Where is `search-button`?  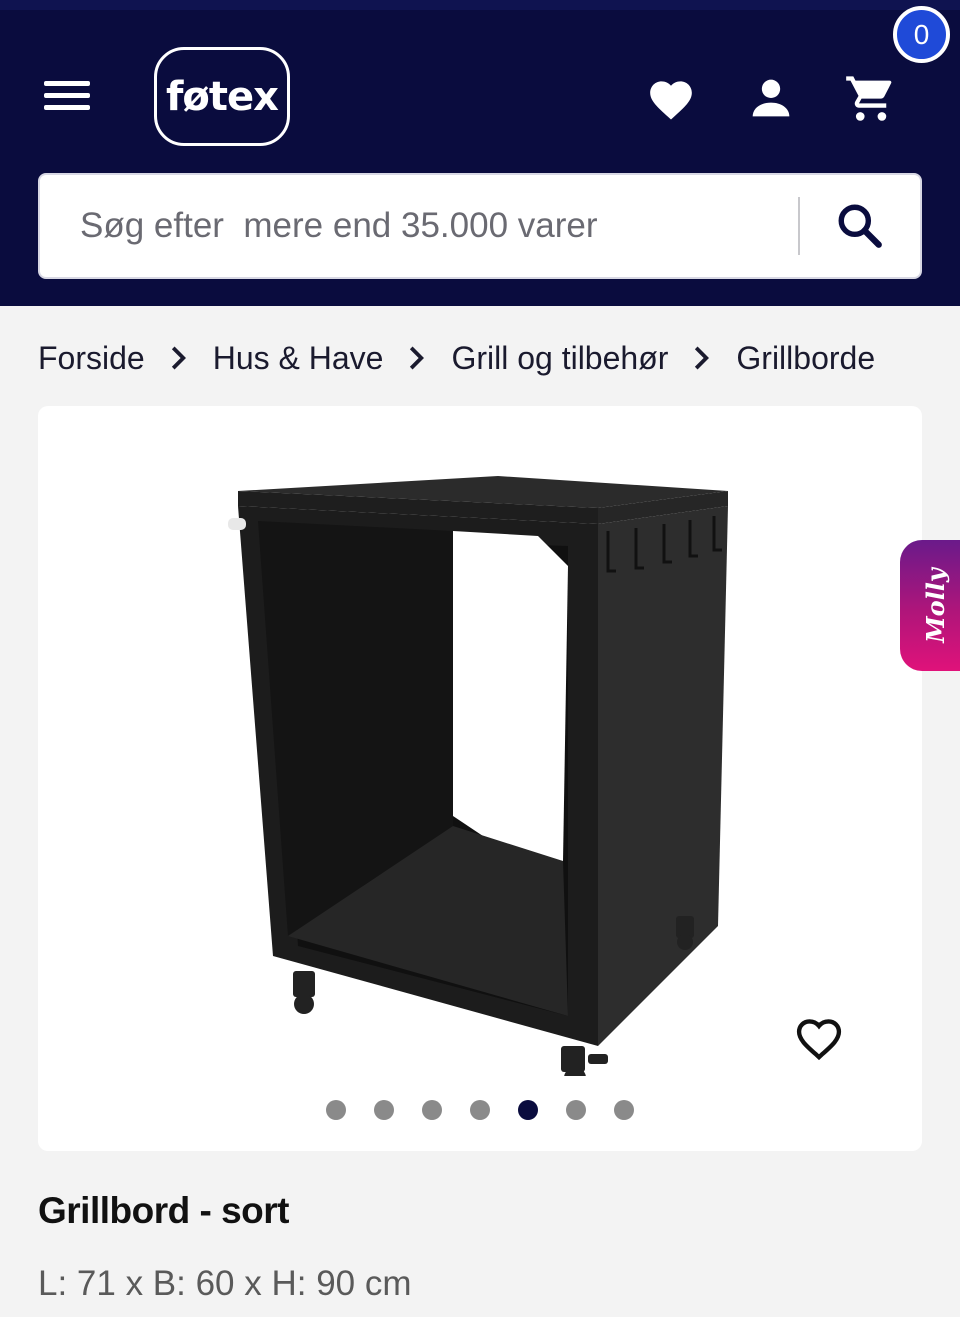 search-button is located at coordinates (860, 226).